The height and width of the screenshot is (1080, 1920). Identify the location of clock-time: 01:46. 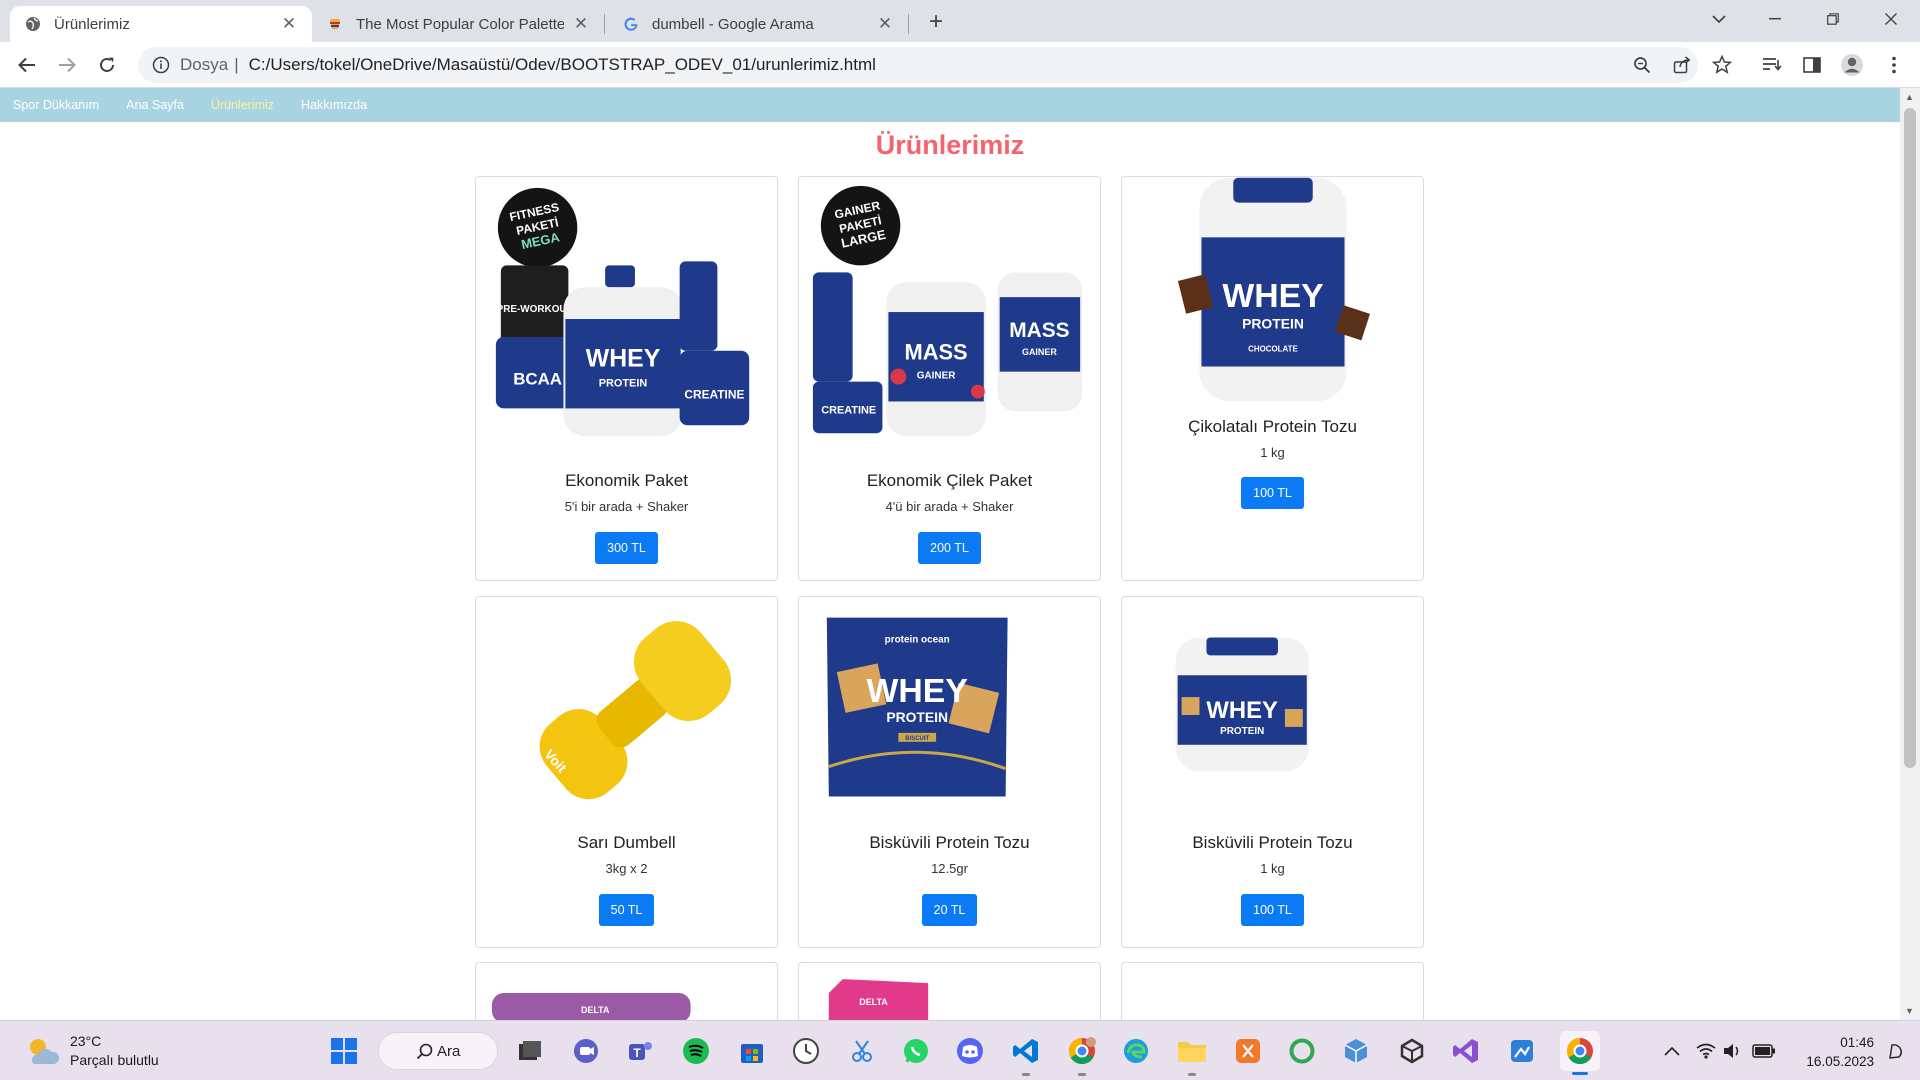
(1857, 1042).